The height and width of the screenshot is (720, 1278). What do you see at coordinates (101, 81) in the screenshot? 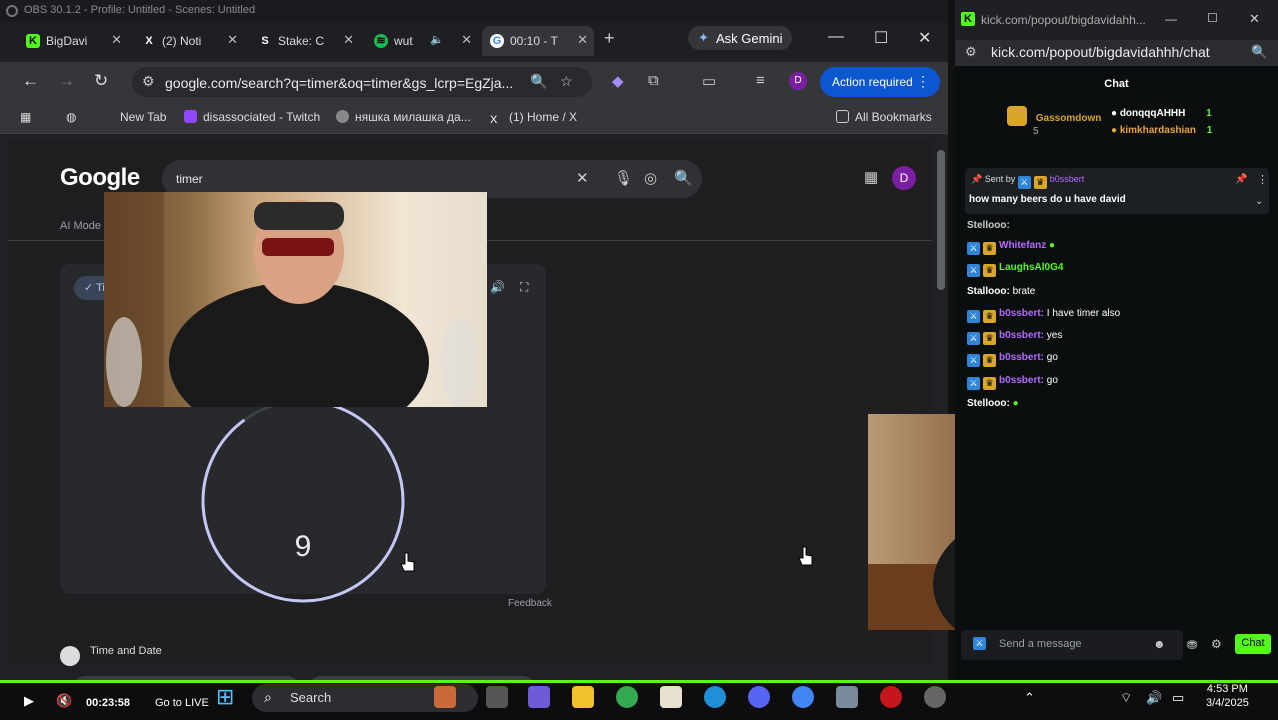
I see `reload-icon: ↻` at bounding box center [101, 81].